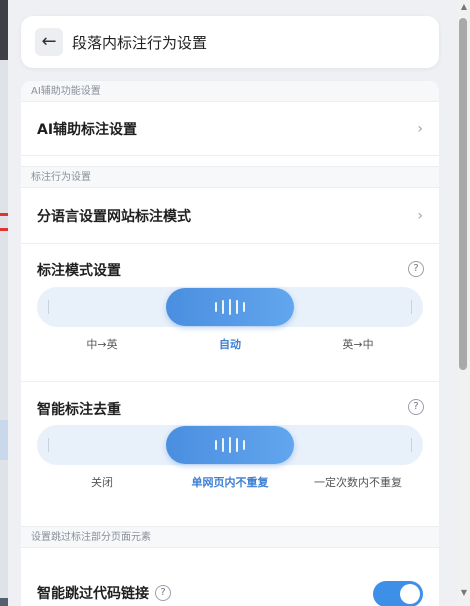 The width and height of the screenshot is (470, 606). What do you see at coordinates (114, 216) in the screenshot?
I see `language-mode-settings-label: 分语言设置网站标注模式` at bounding box center [114, 216].